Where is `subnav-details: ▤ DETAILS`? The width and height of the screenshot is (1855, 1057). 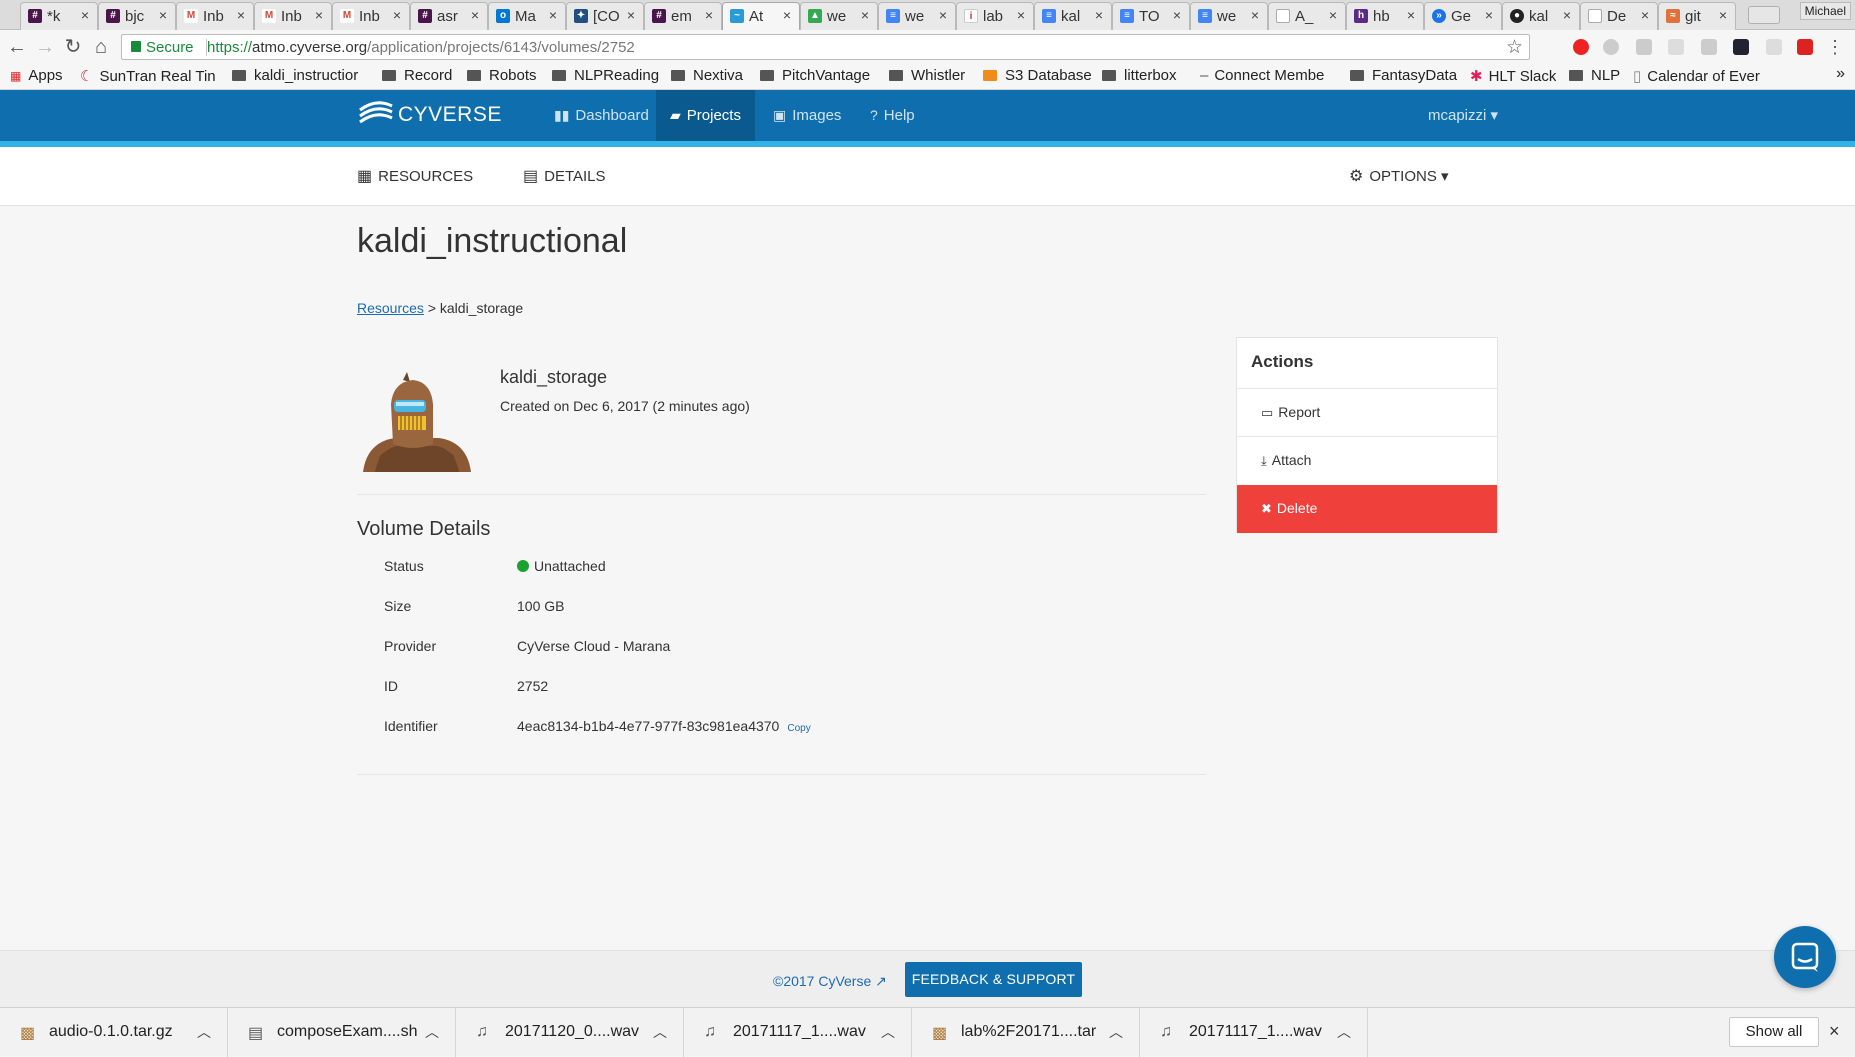 subnav-details: ▤ DETAILS is located at coordinates (564, 176).